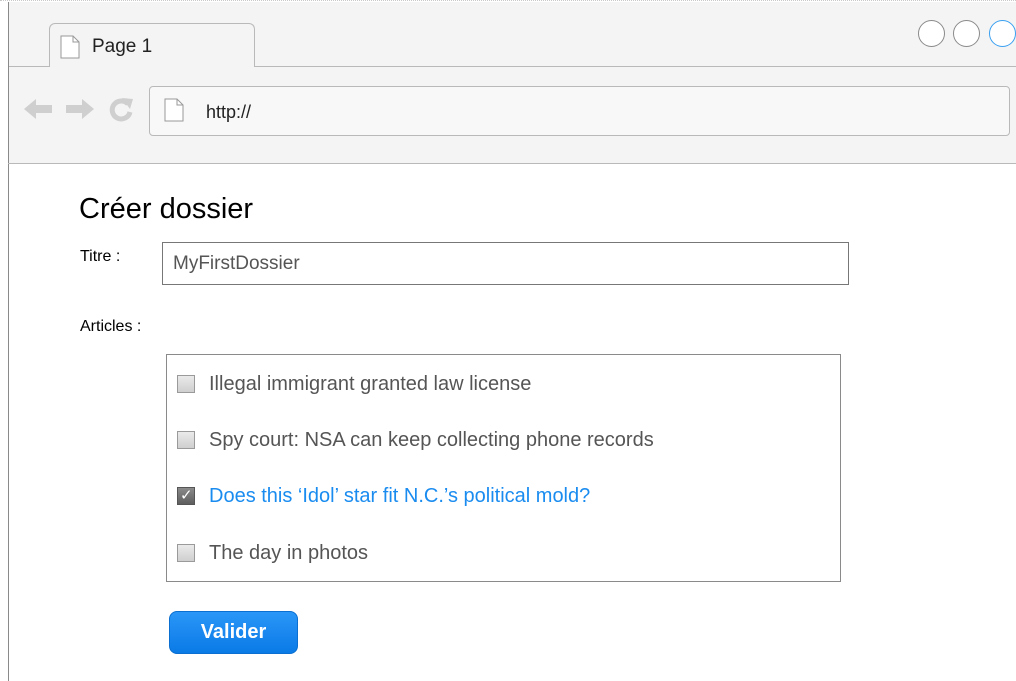 This screenshot has width=1016, height=681. I want to click on valider-button: Valider, so click(233, 632).